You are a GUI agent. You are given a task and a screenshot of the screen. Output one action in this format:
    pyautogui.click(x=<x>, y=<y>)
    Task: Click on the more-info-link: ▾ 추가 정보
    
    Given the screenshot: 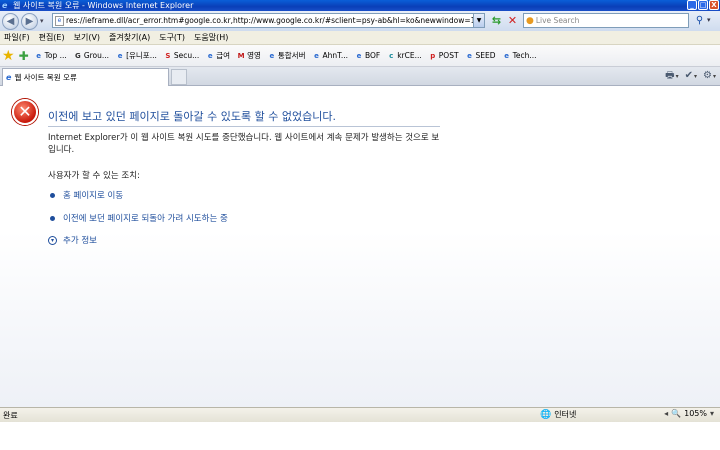 What is the action you would take?
    pyautogui.click(x=72, y=240)
    